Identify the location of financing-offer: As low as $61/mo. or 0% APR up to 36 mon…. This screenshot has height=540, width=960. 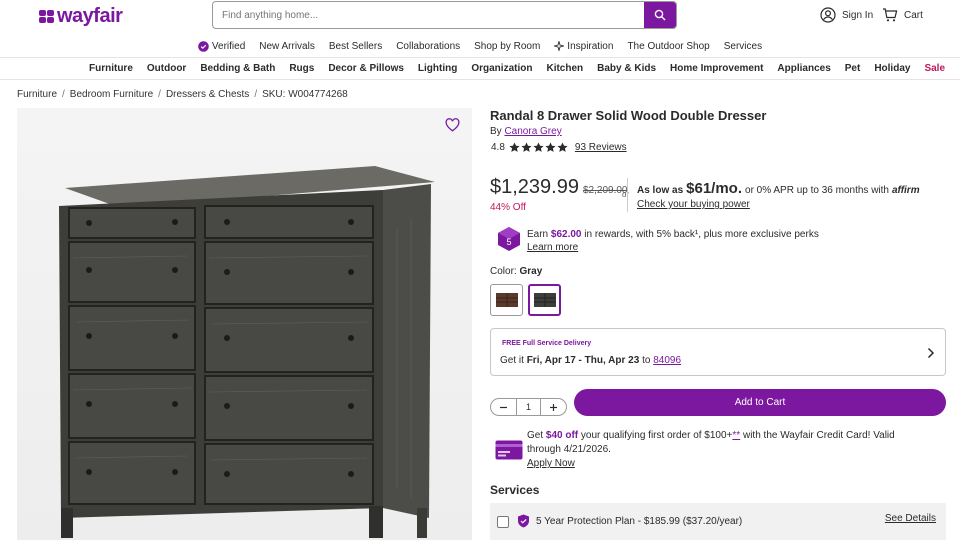
(778, 188).